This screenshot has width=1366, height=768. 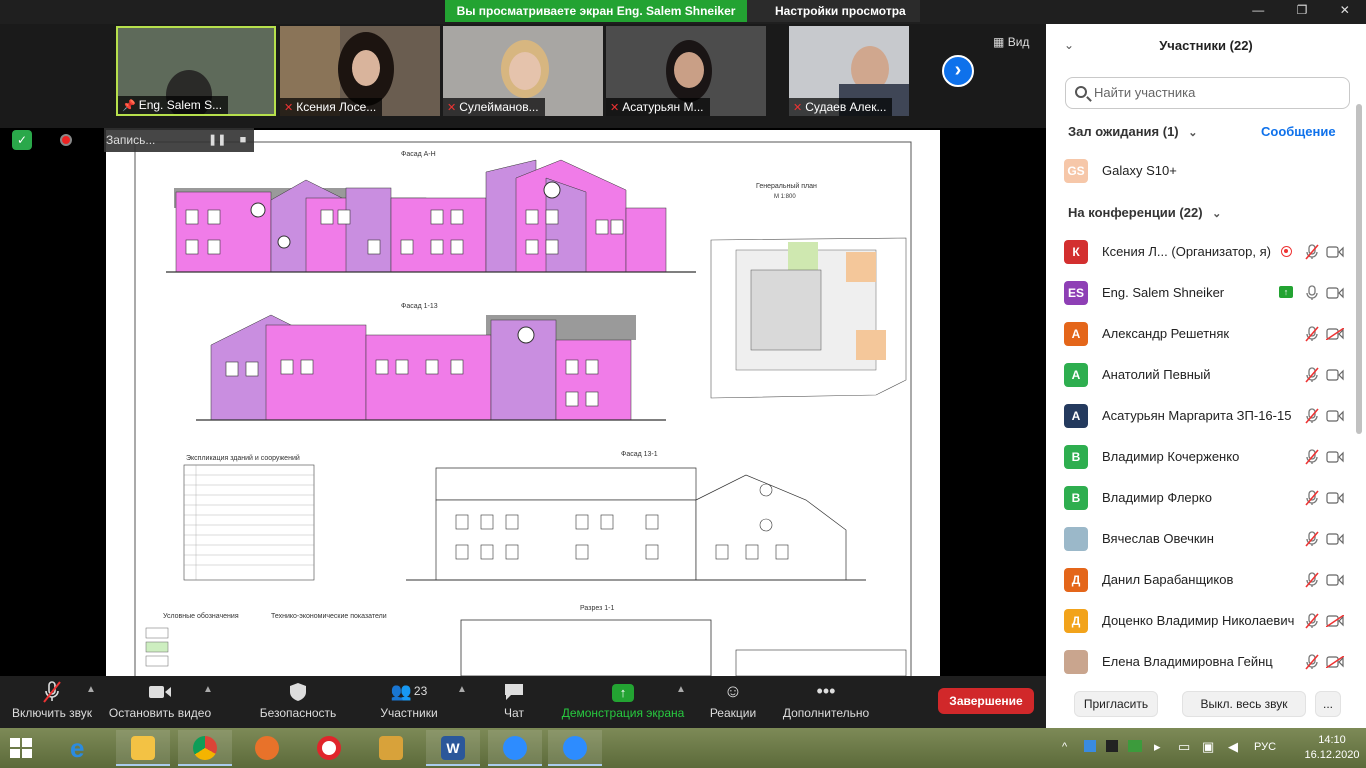 I want to click on shield-icon: ✓, so click(x=22, y=140).